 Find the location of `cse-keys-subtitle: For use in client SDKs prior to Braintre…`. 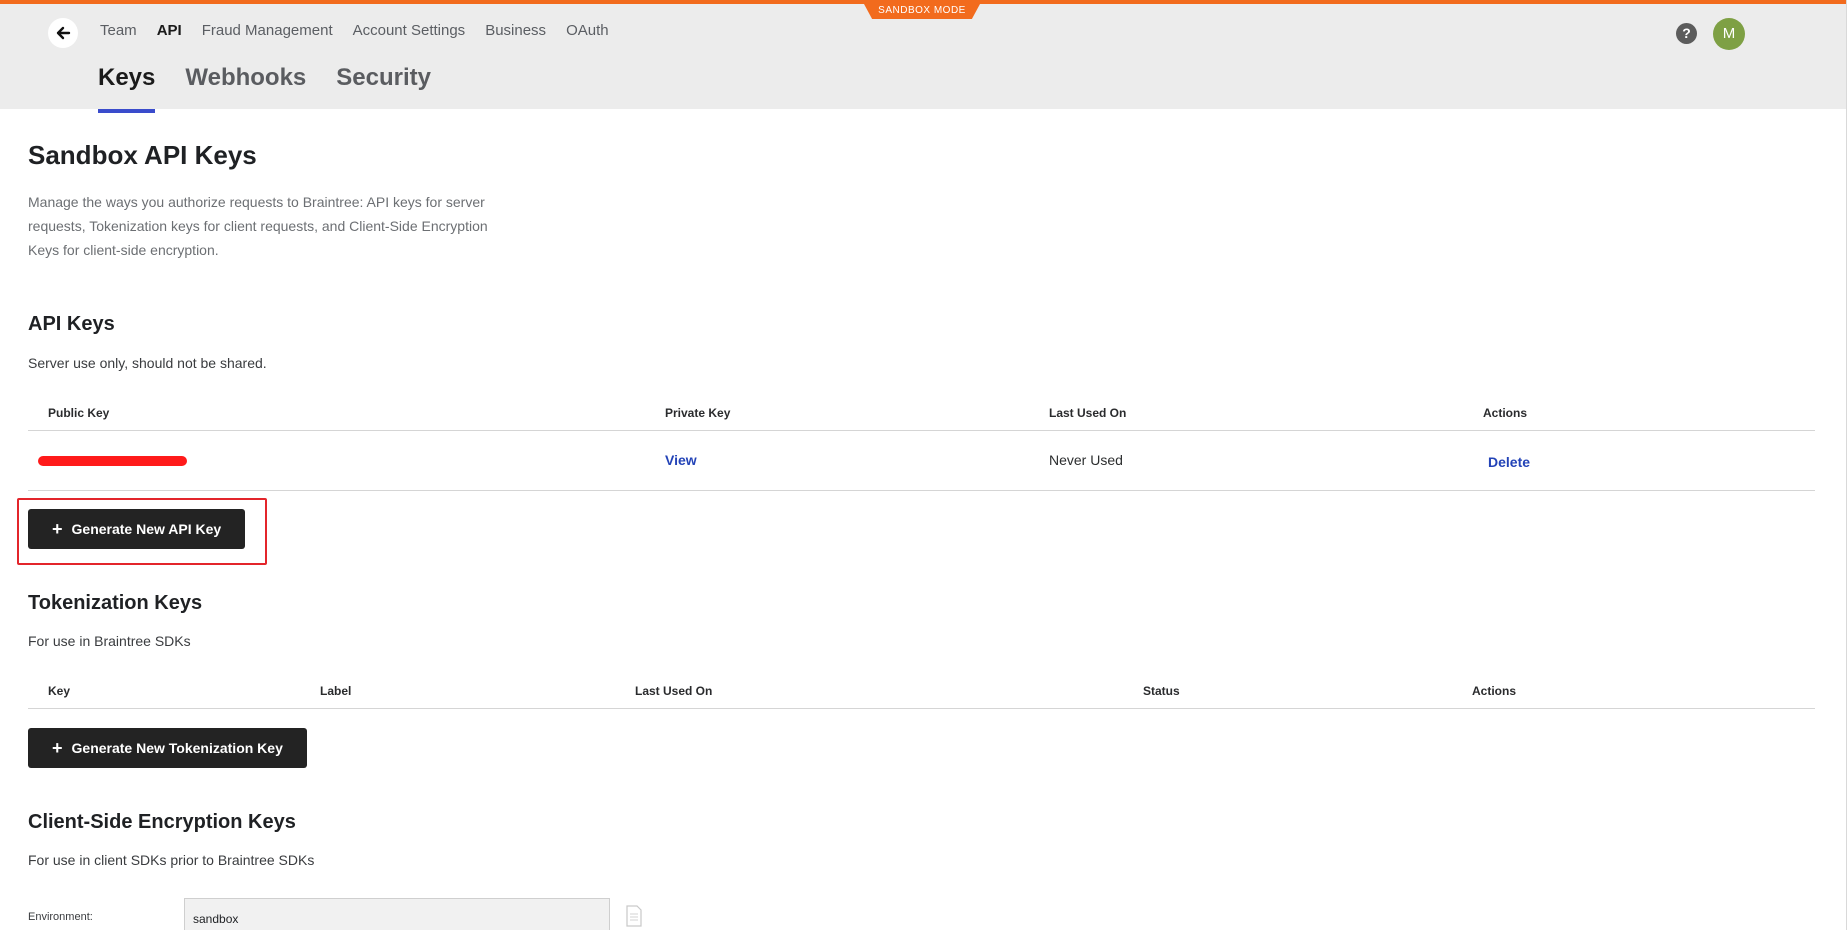

cse-keys-subtitle: For use in client SDKs prior to Braintre… is located at coordinates (171, 860).